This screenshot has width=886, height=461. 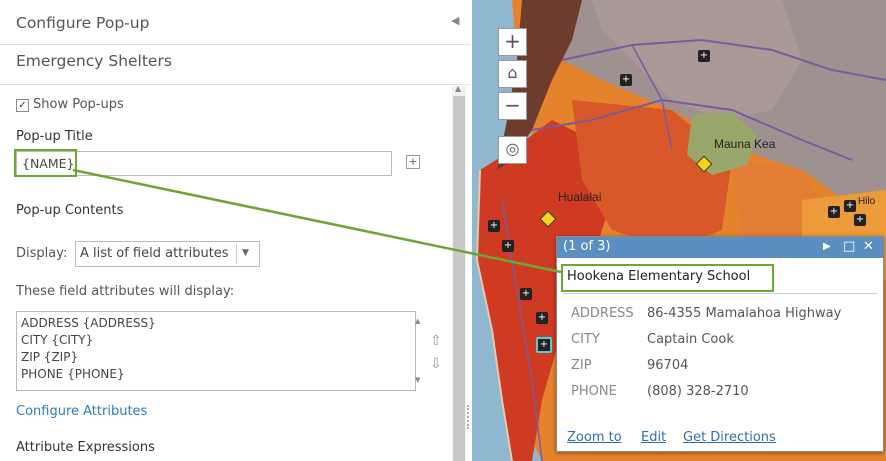 I want to click on display-select: A list of field attributes ▼, so click(x=167, y=254).